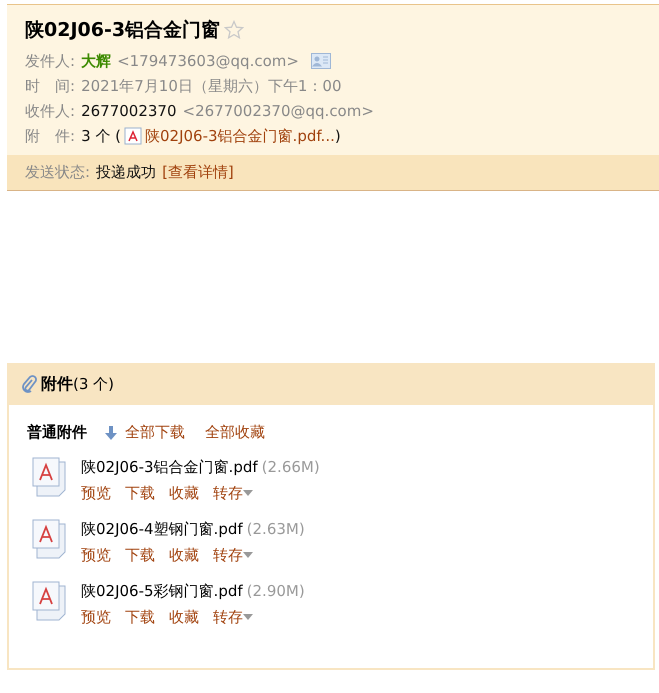 Image resolution: width=659 pixels, height=693 pixels. I want to click on recipient-name: 2677002370, so click(128, 111).